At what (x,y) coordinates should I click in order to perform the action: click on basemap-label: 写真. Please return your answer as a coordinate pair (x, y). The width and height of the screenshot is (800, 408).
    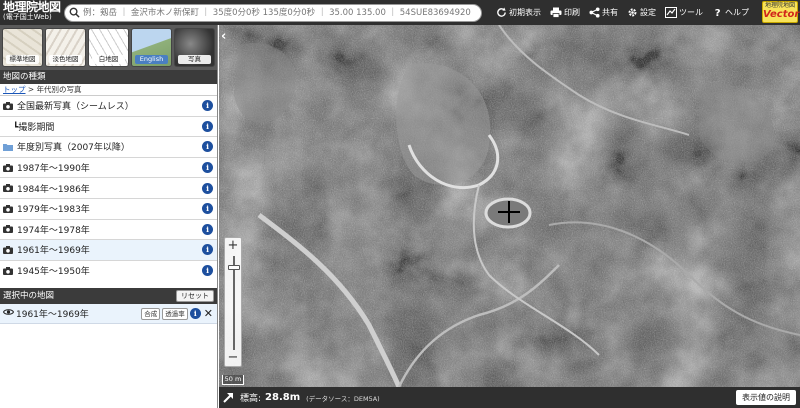
    Looking at the image, I should click on (194, 59).